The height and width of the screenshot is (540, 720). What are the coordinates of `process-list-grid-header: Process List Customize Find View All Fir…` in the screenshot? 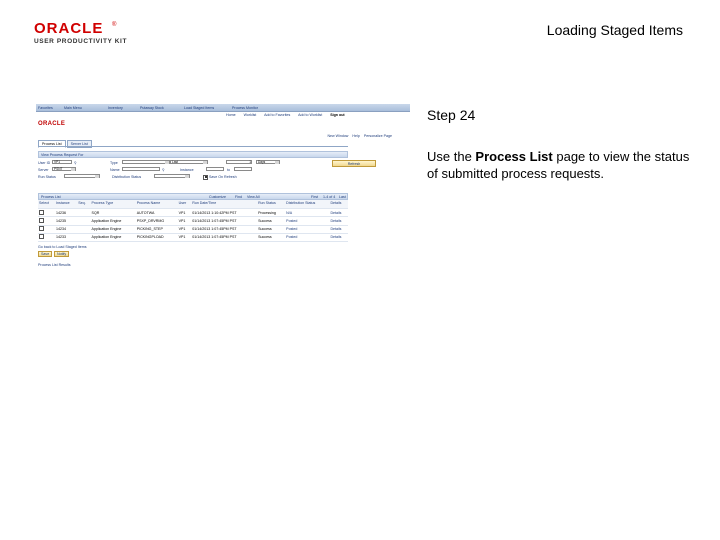 It's located at (193, 196).